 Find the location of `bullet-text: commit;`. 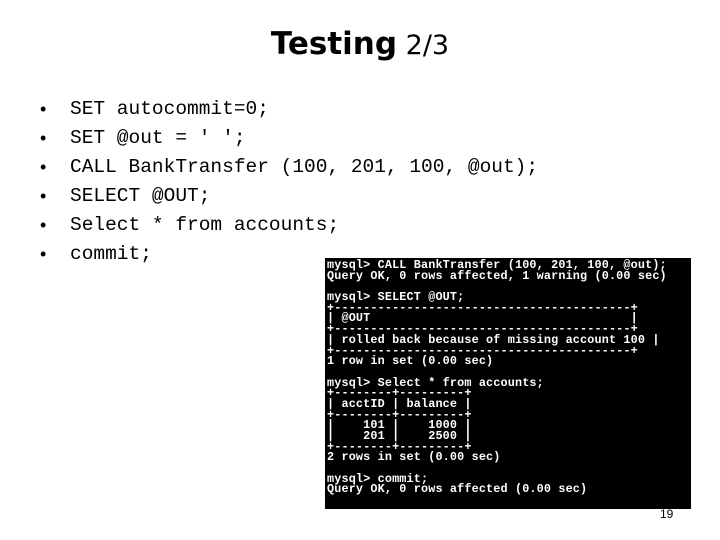

bullet-text: commit; is located at coordinates (111, 254).